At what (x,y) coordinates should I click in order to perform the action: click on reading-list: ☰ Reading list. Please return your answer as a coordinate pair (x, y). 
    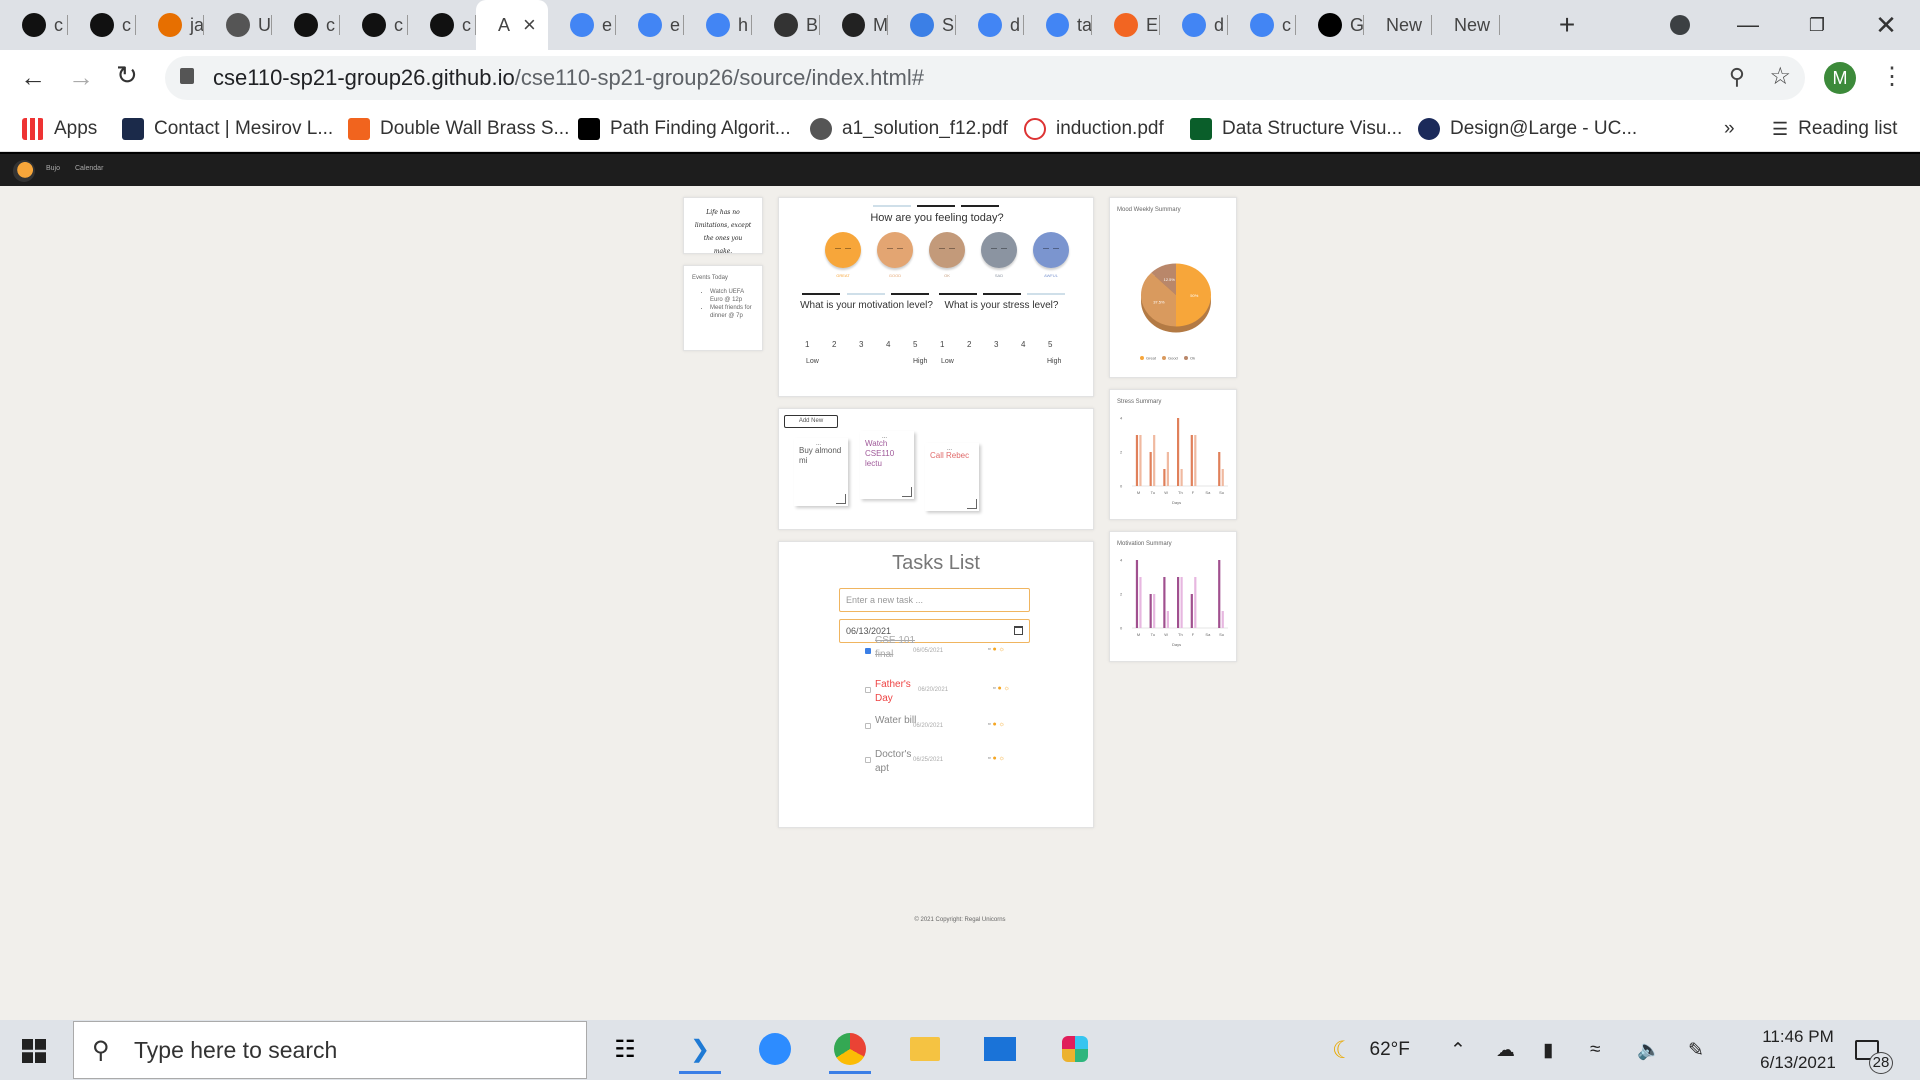
    Looking at the image, I should click on (1834, 129).